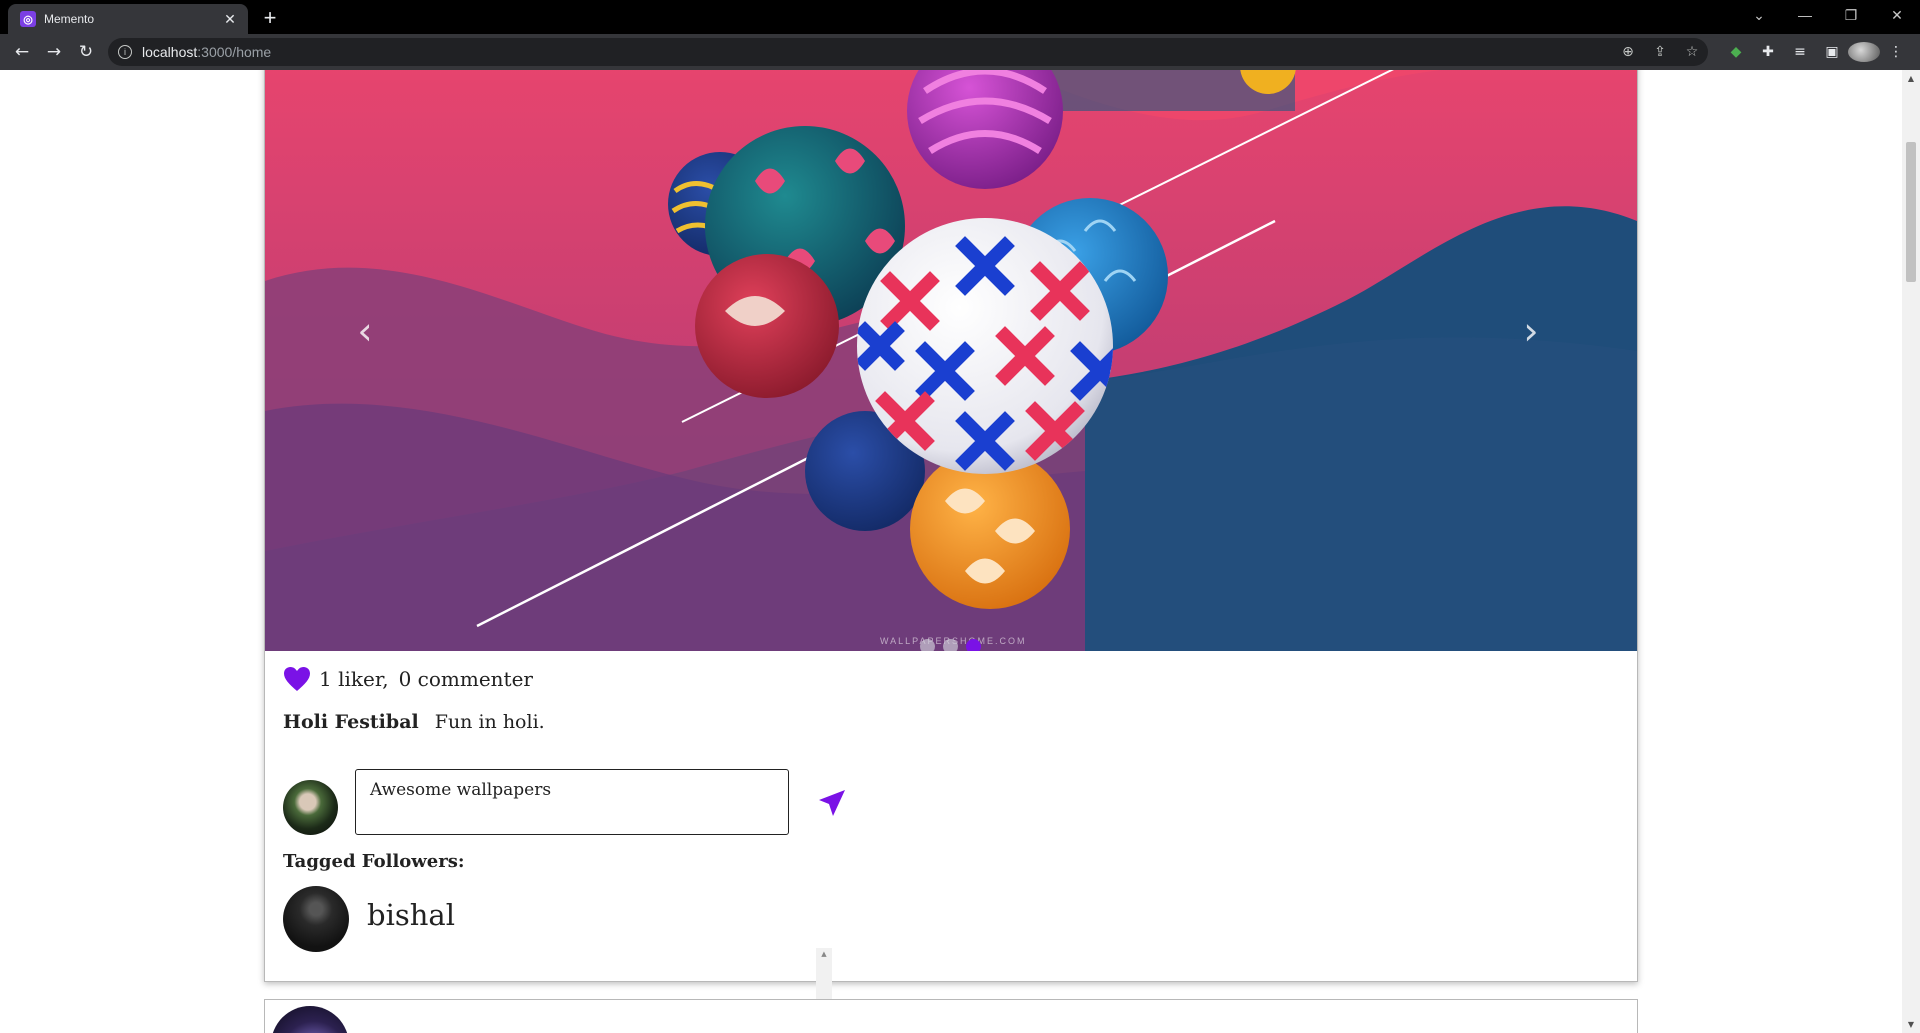 This screenshot has width=1920, height=1033. Describe the element at coordinates (1911, 212) in the screenshot. I see `scrollbar-thumb` at that location.